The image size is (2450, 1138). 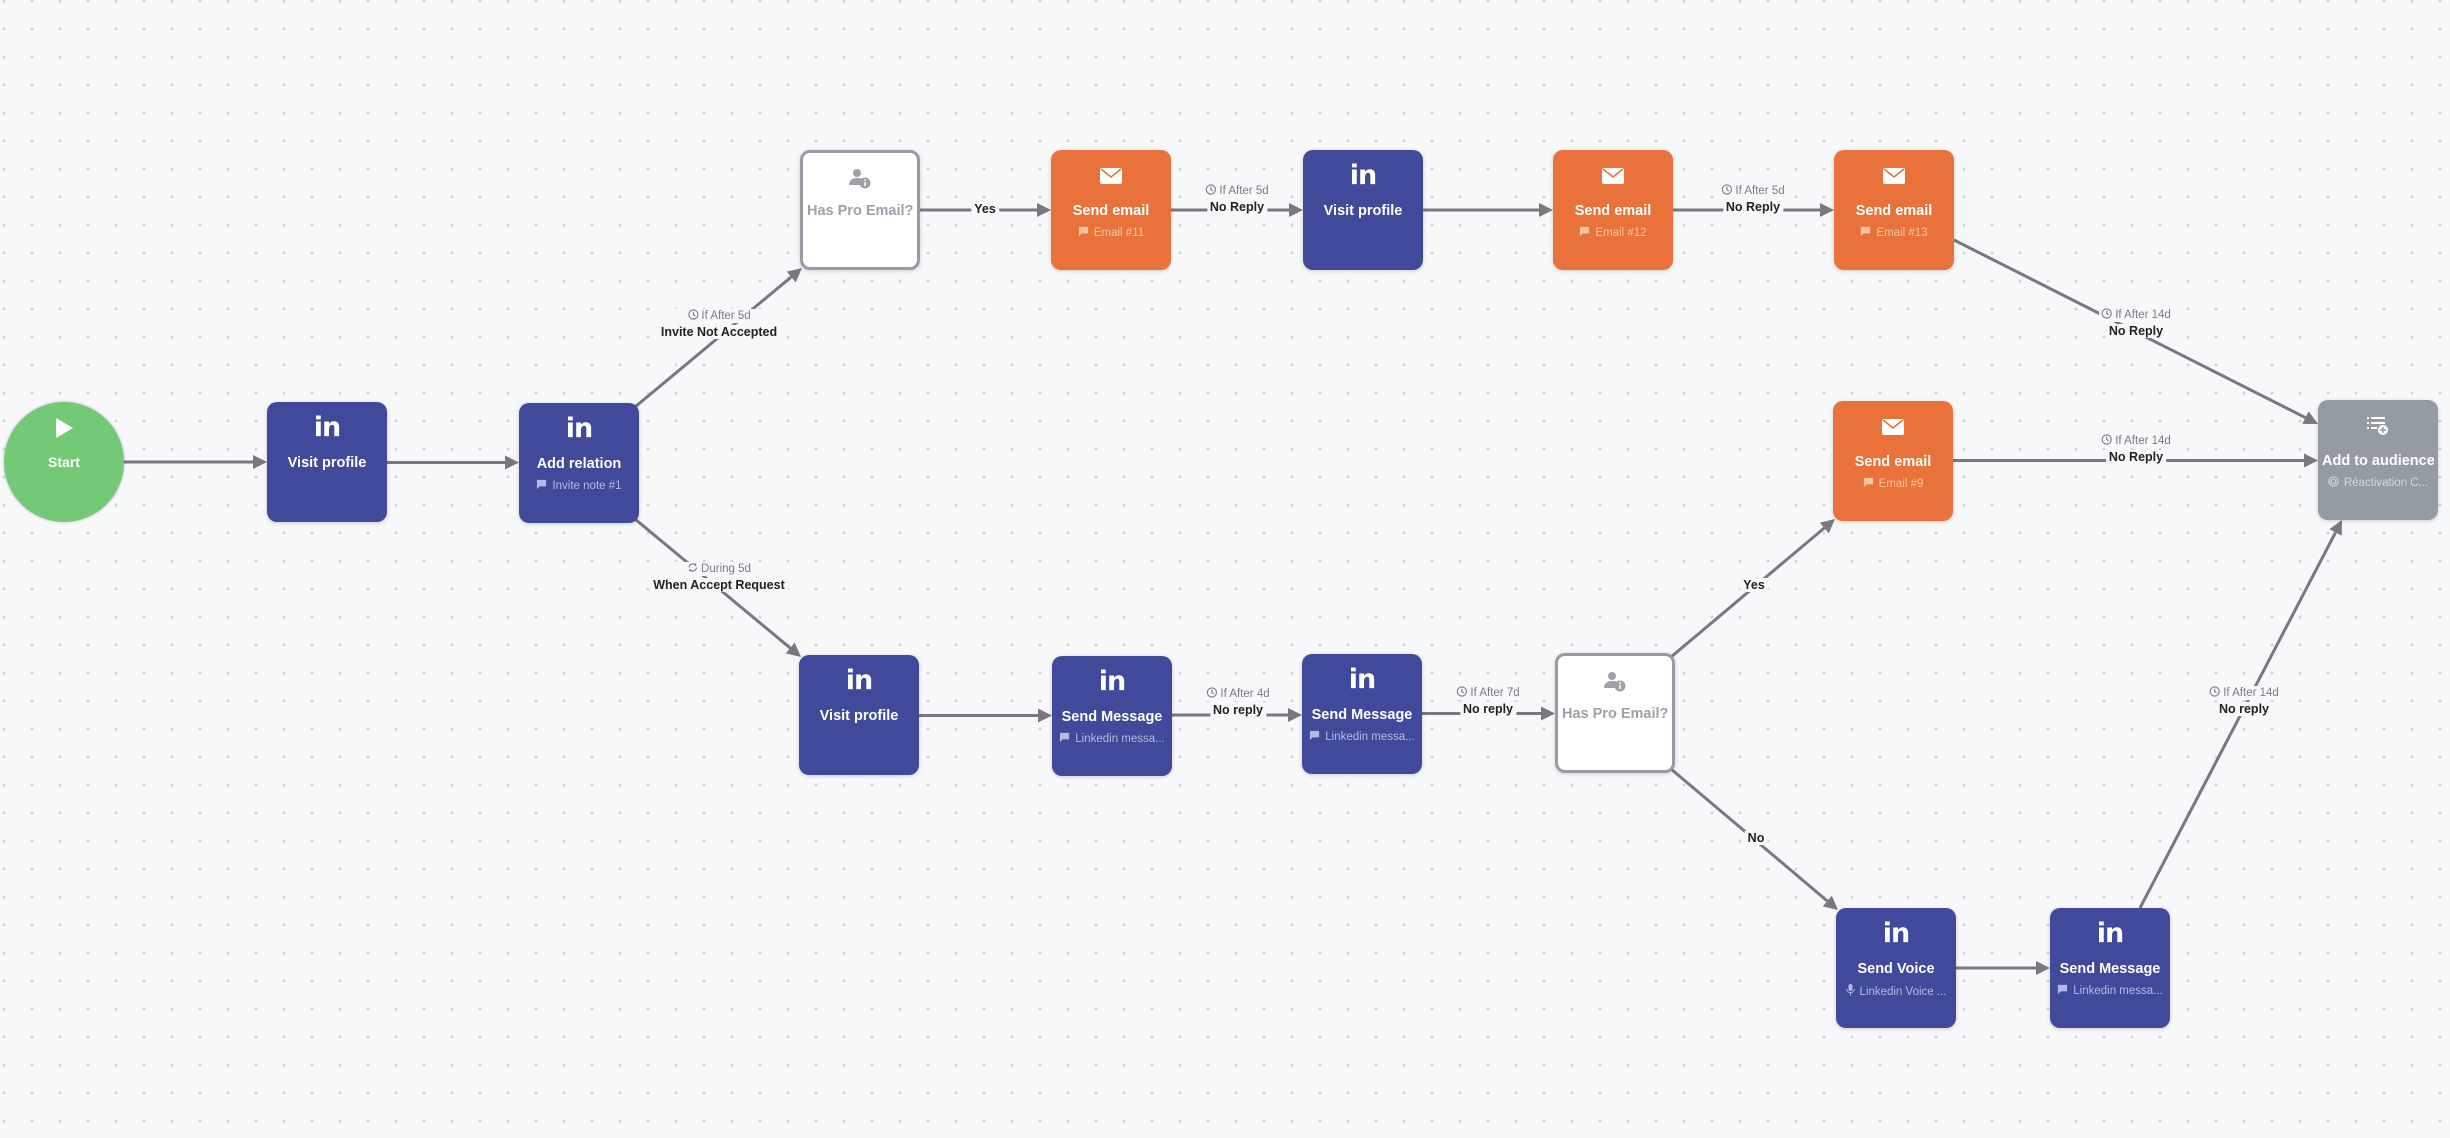 I want to click on edge-label-yes-bottom: Yes, so click(x=1754, y=585).